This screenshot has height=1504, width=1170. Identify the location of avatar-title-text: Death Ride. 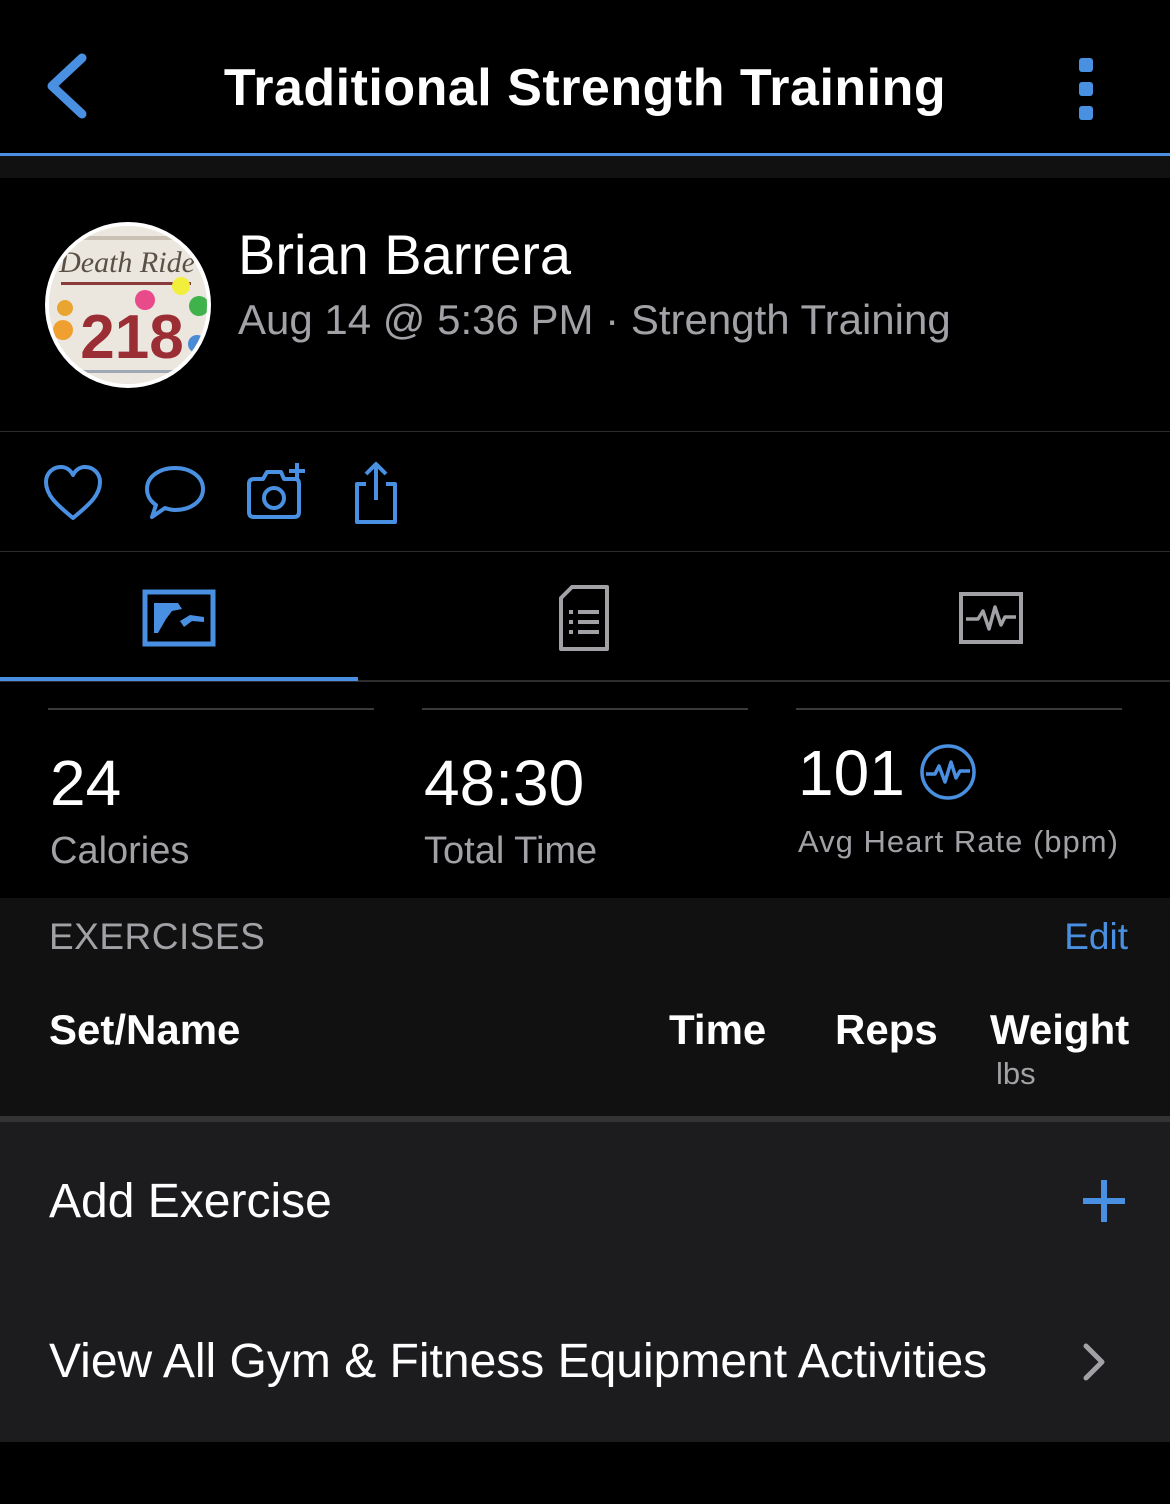
(126, 262).